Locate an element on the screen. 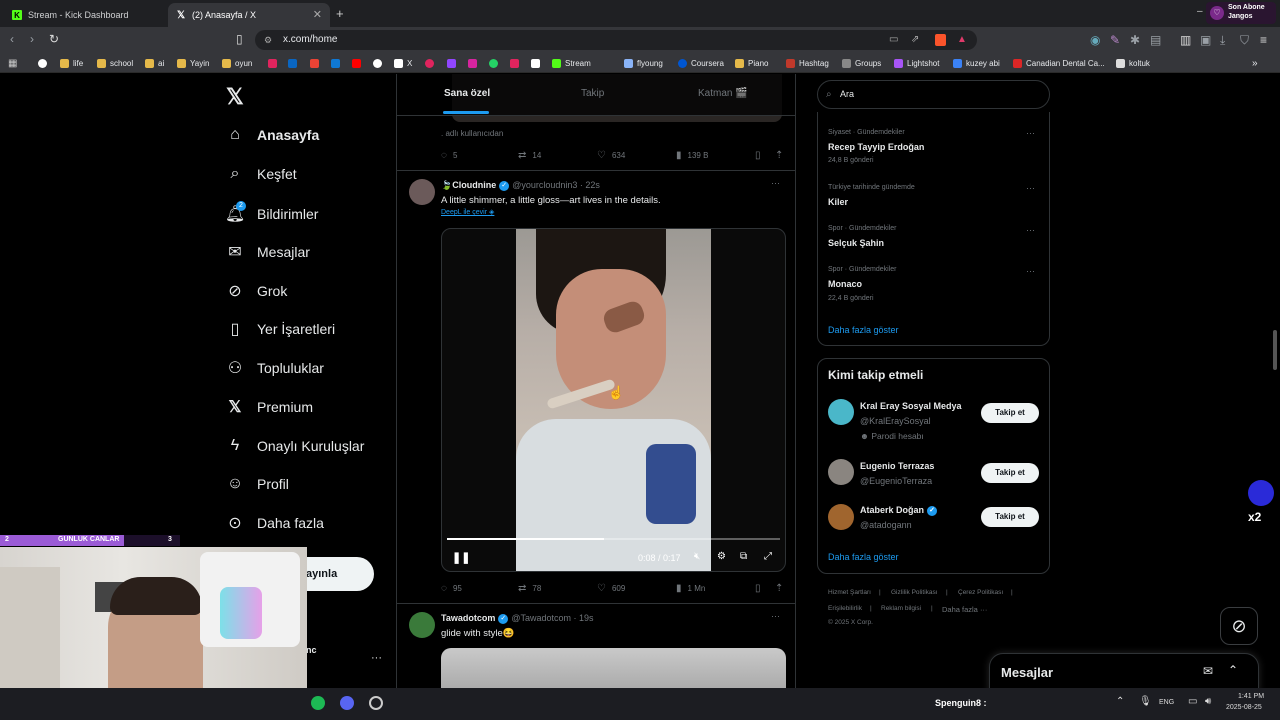  bookmark-life: life is located at coordinates (71, 63).